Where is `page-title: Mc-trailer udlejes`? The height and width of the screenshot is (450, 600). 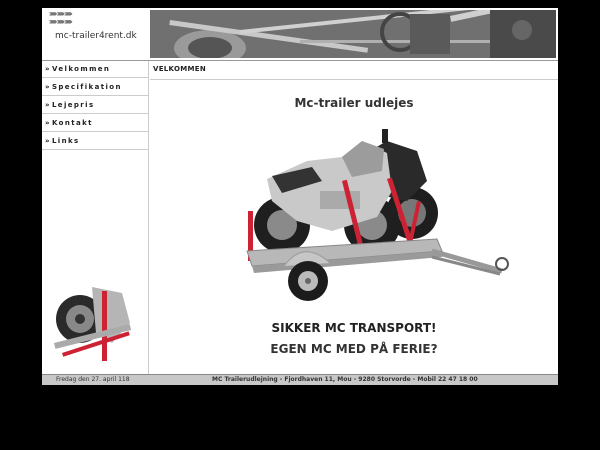
page-title: Mc-trailer udlejes is located at coordinates (354, 103).